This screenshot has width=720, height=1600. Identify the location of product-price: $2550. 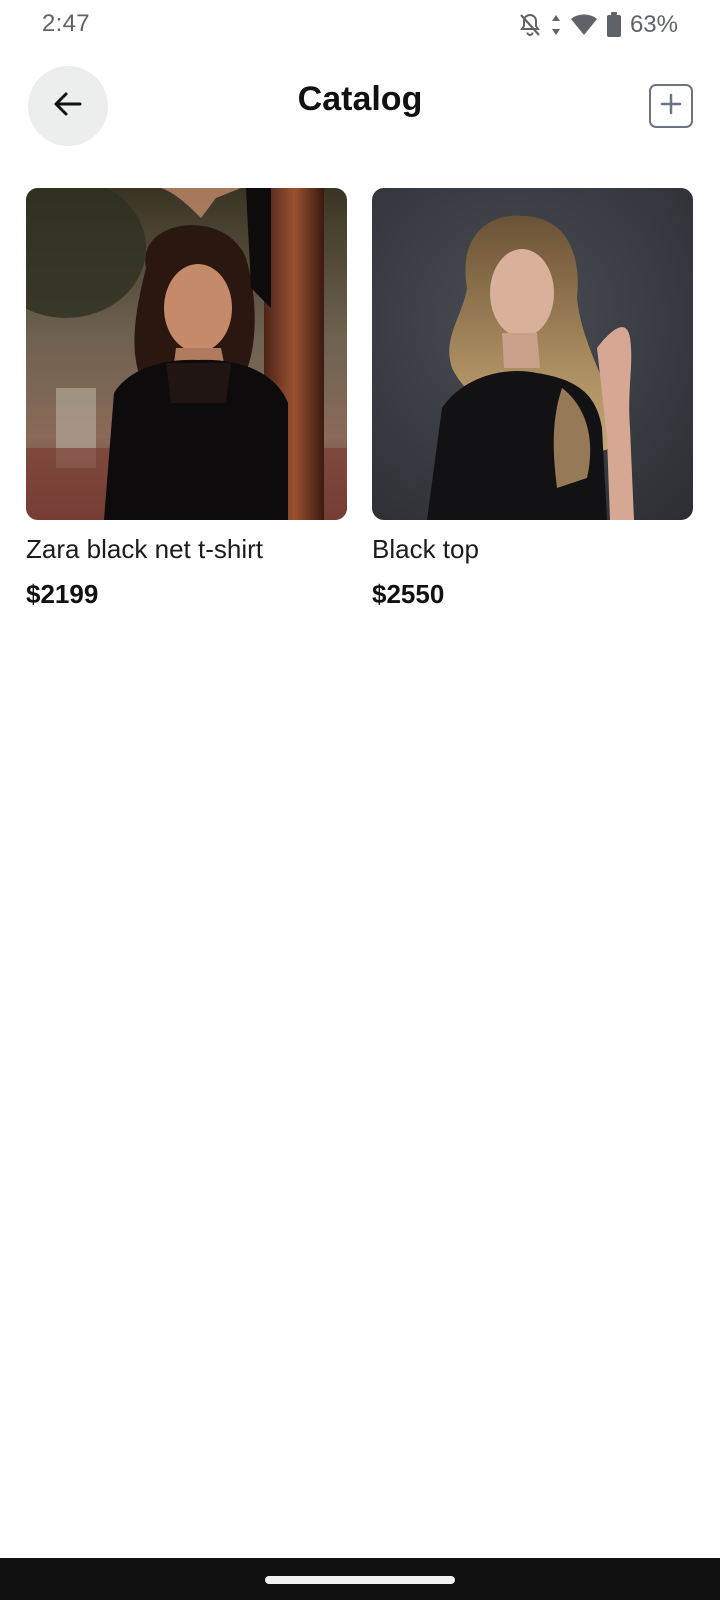
(408, 594).